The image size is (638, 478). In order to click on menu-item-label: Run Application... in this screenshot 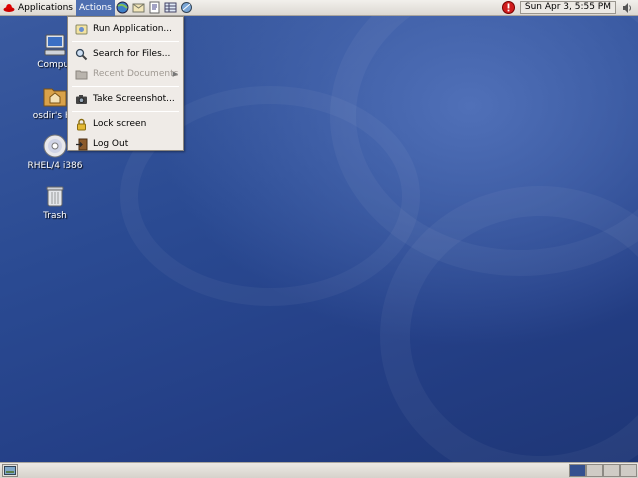, I will do `click(132, 29)`.